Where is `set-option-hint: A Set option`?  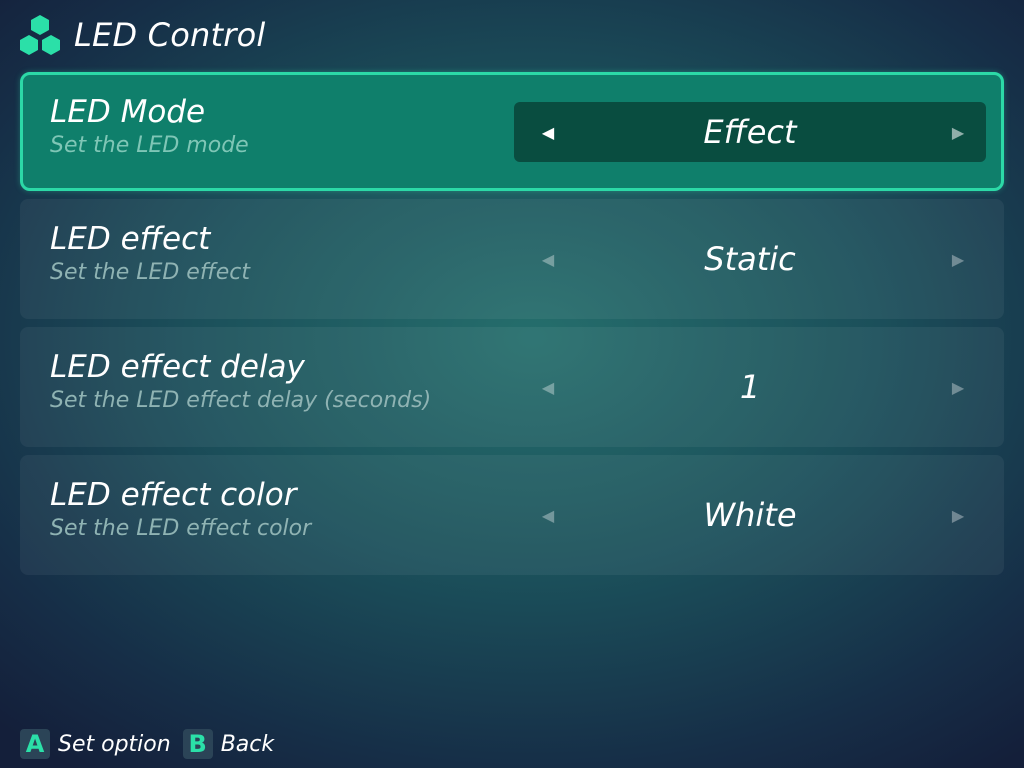 set-option-hint: A Set option is located at coordinates (95, 744).